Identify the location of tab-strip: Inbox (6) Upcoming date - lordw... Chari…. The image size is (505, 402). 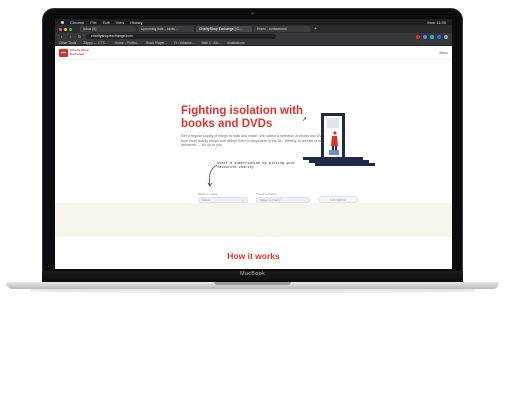
(253, 29).